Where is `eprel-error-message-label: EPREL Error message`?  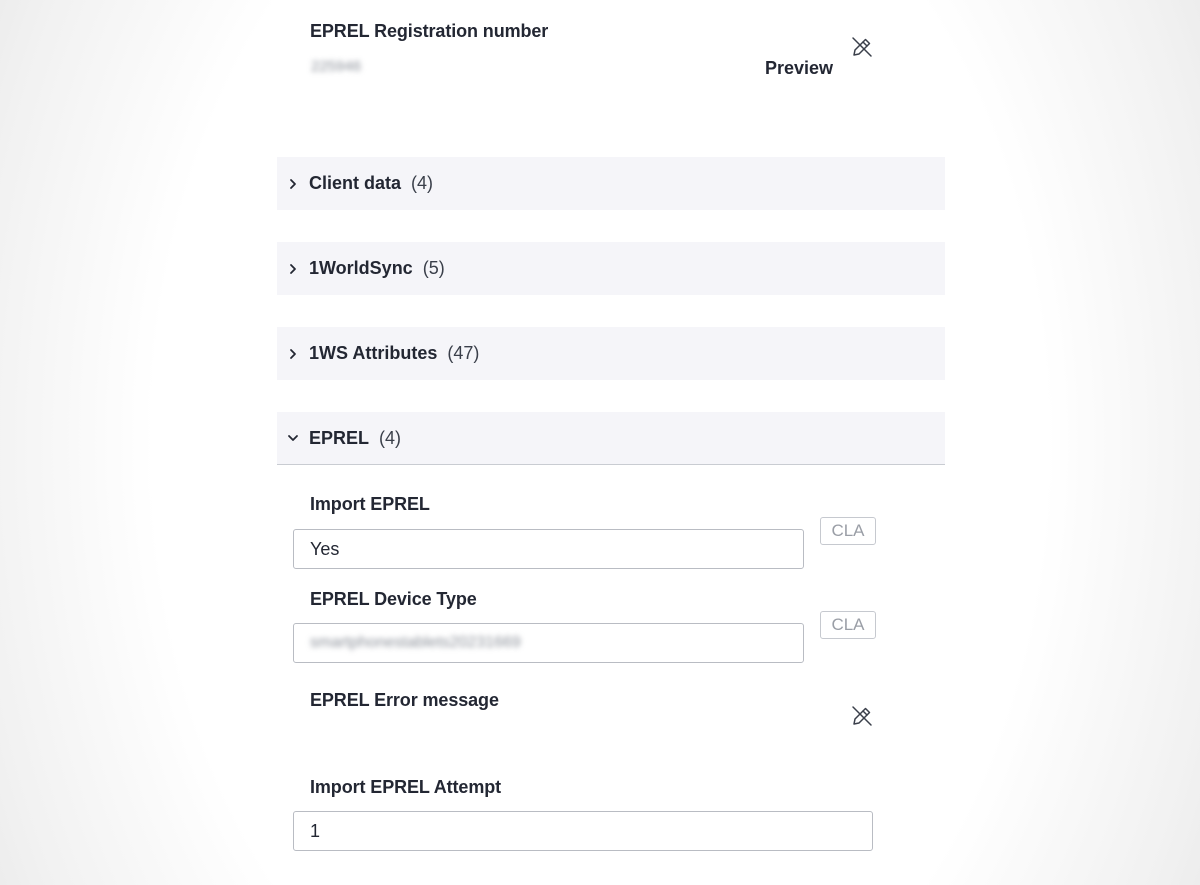 eprel-error-message-label: EPREL Error message is located at coordinates (404, 700).